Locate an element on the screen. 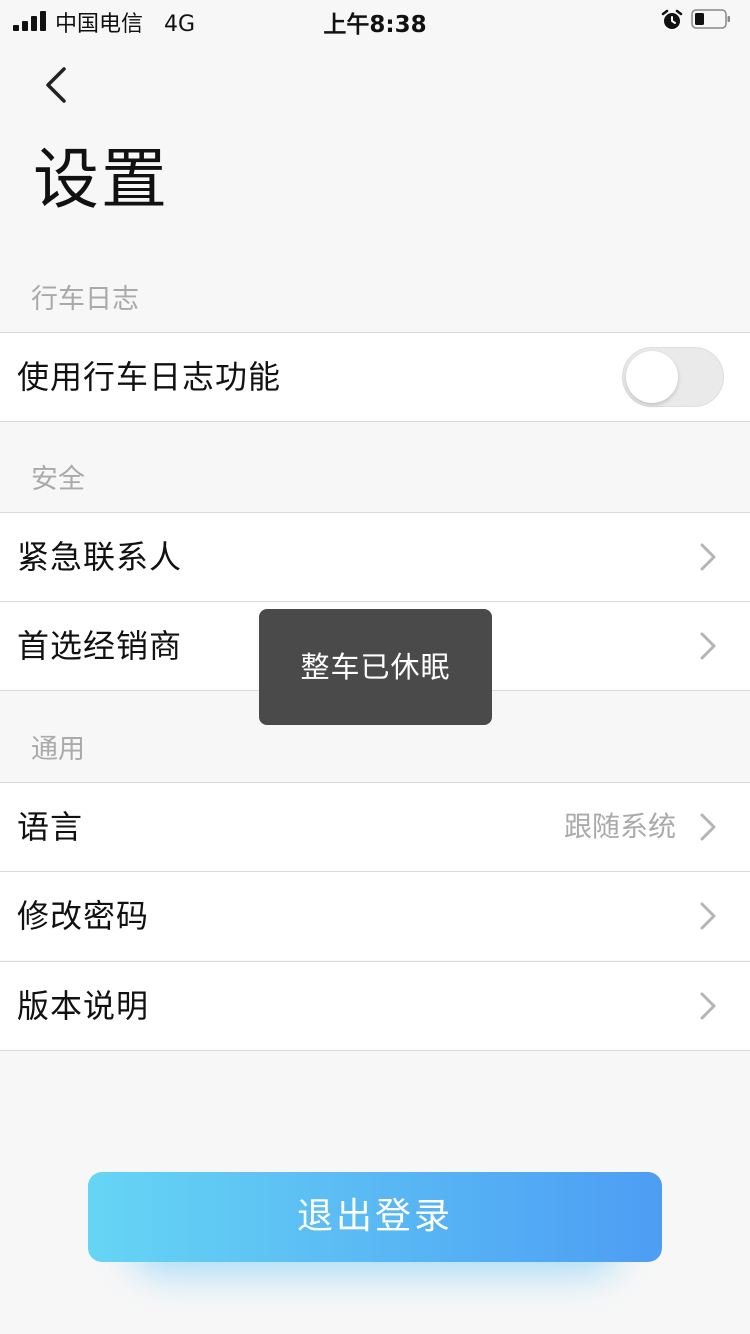 The width and height of the screenshot is (750, 1334). status-bar: 中国电信 4G 上午8:38 is located at coordinates (375, 20).